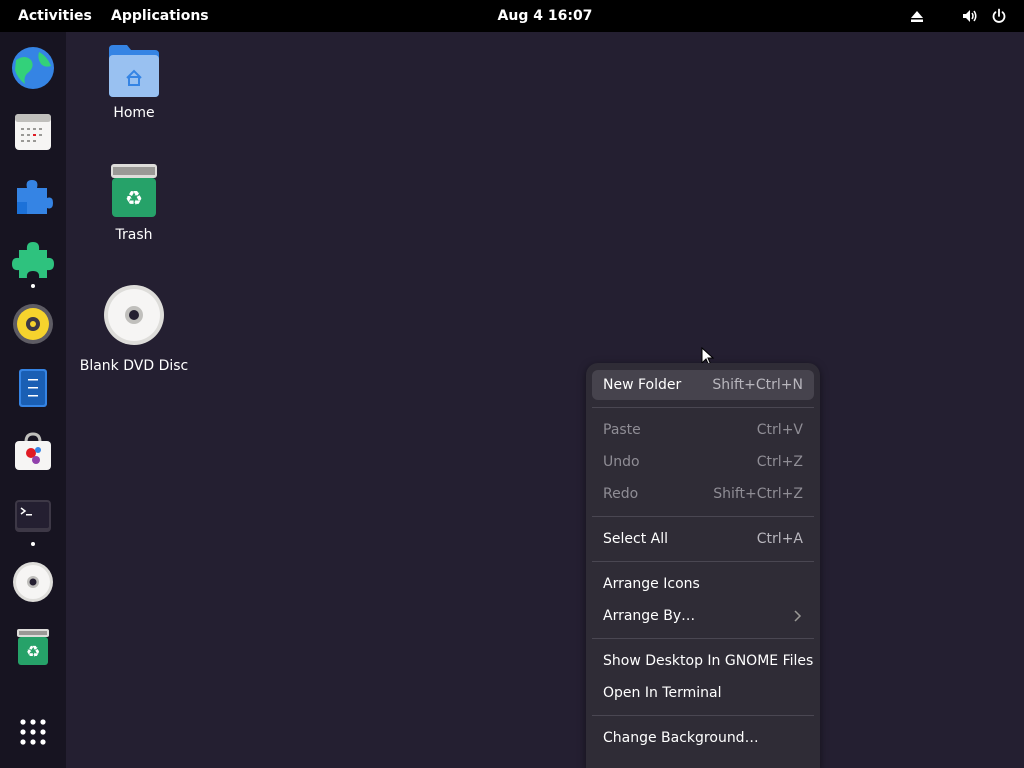 This screenshot has width=1024, height=768. I want to click on clock: Aug 4 16:07, so click(512, 16).